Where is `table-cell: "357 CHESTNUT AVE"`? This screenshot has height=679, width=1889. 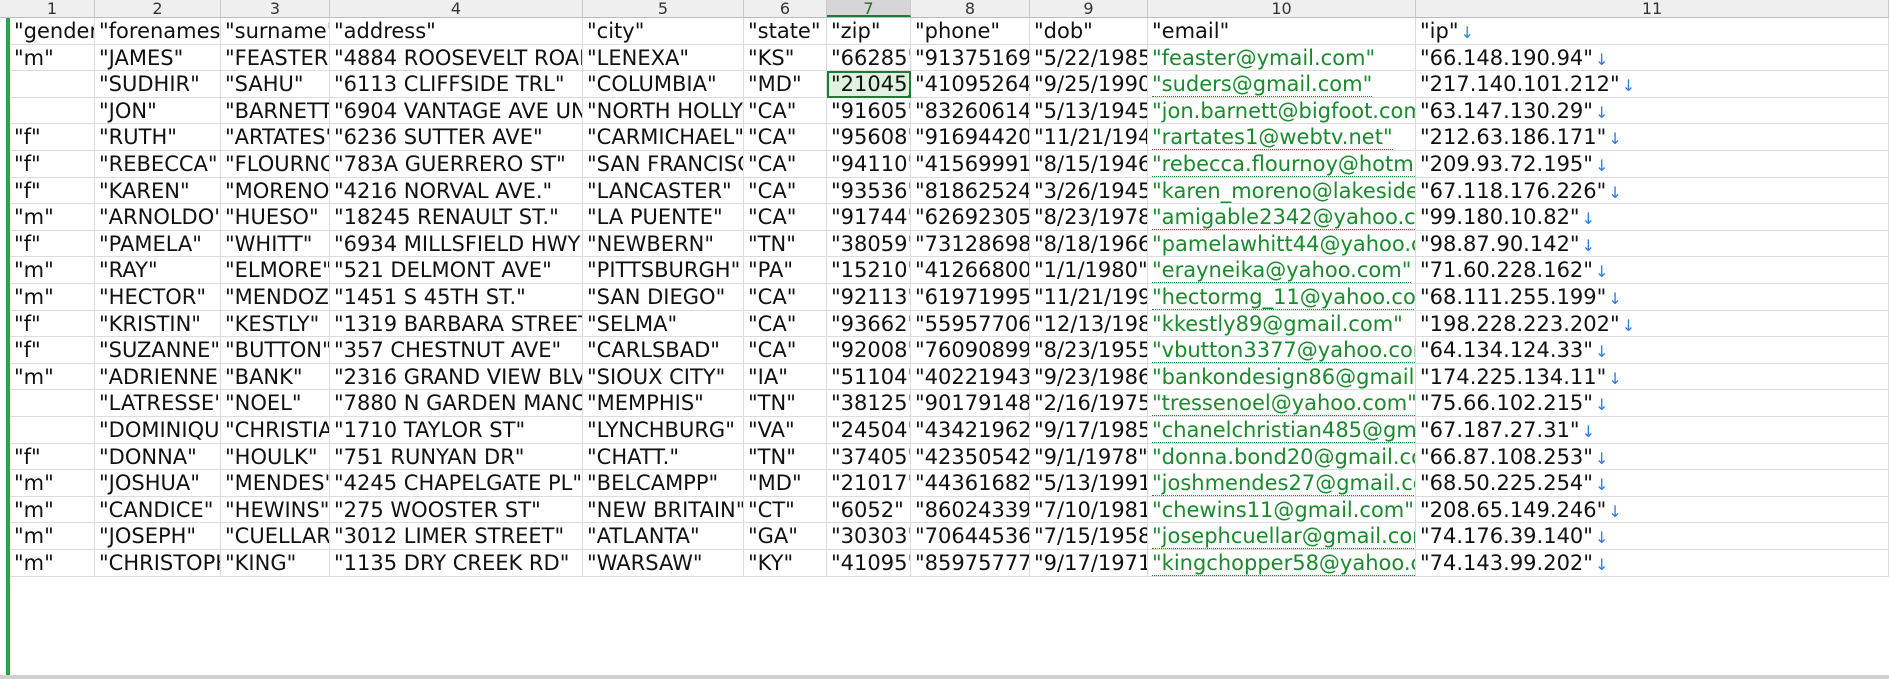 table-cell: "357 CHESTNUT AVE" is located at coordinates (456, 350).